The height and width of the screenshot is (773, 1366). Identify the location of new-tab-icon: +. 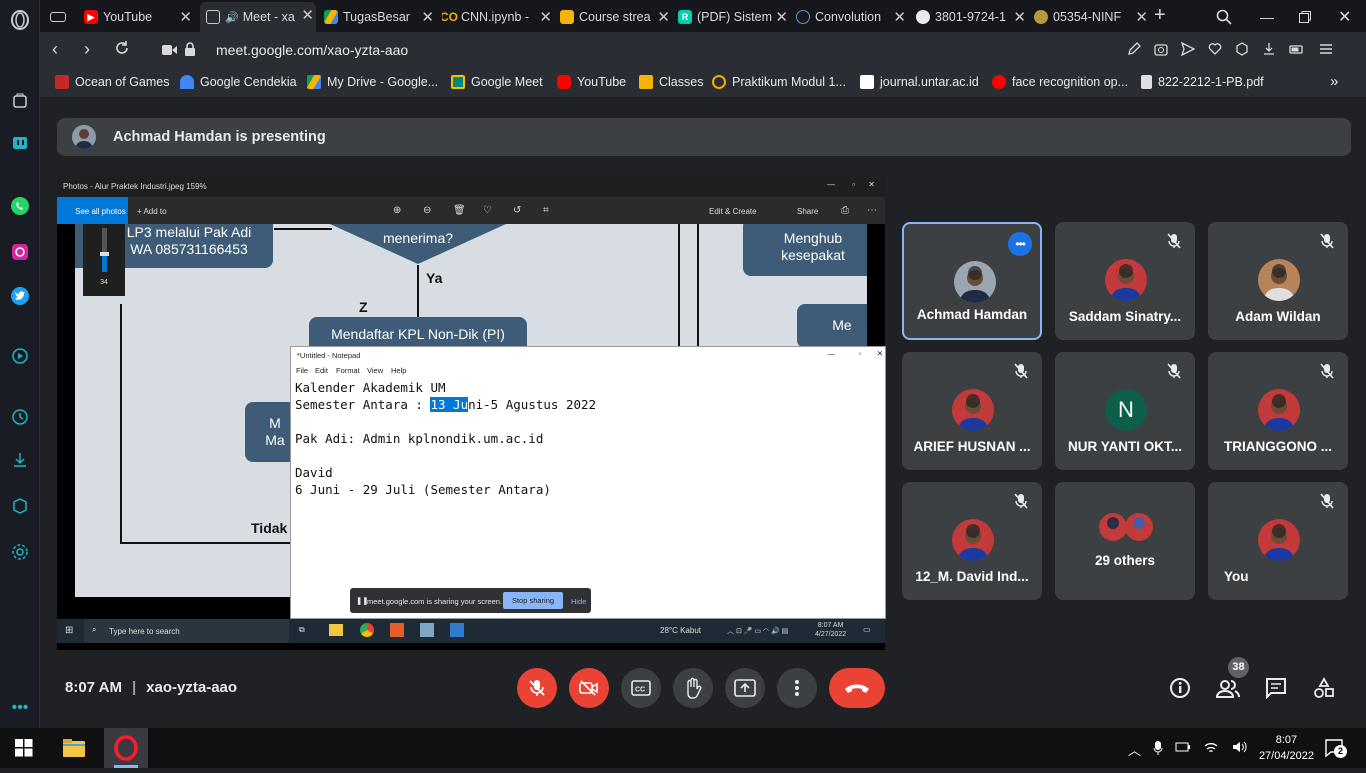
(1164, 15).